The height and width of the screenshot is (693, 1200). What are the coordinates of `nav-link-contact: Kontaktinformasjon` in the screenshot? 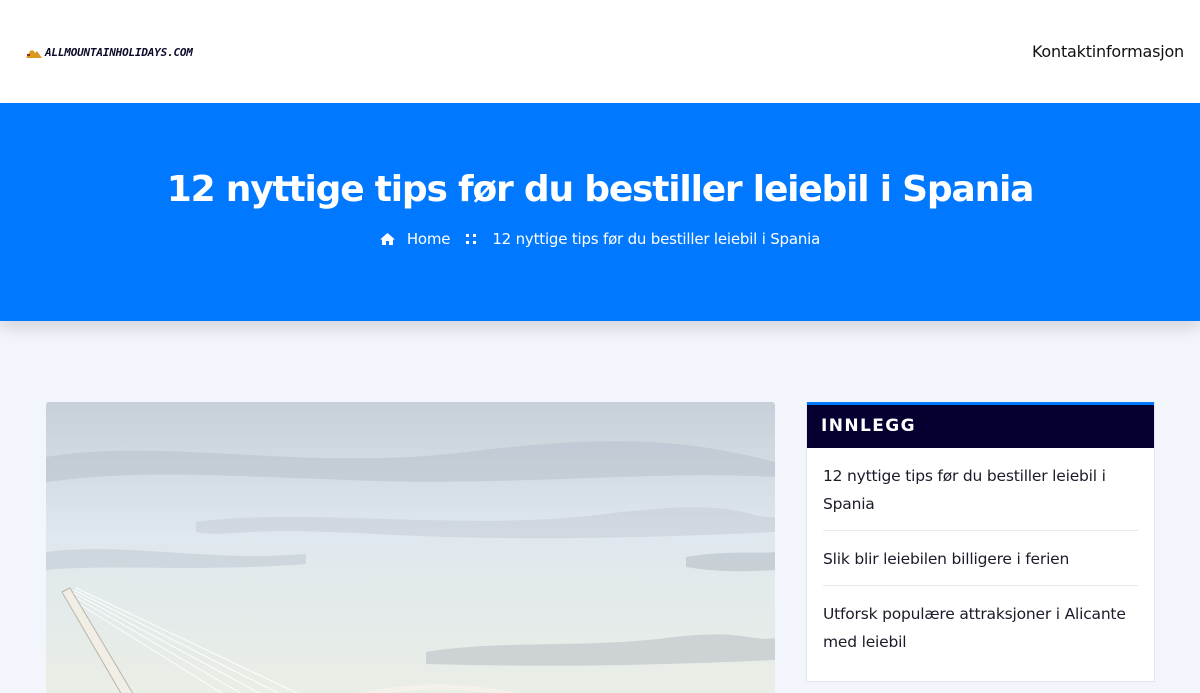 It's located at (1108, 51).